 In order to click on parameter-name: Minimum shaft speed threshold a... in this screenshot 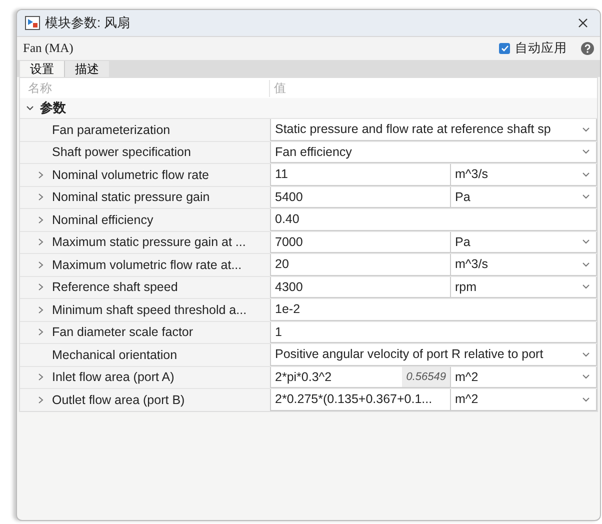, I will do `click(149, 309)`.